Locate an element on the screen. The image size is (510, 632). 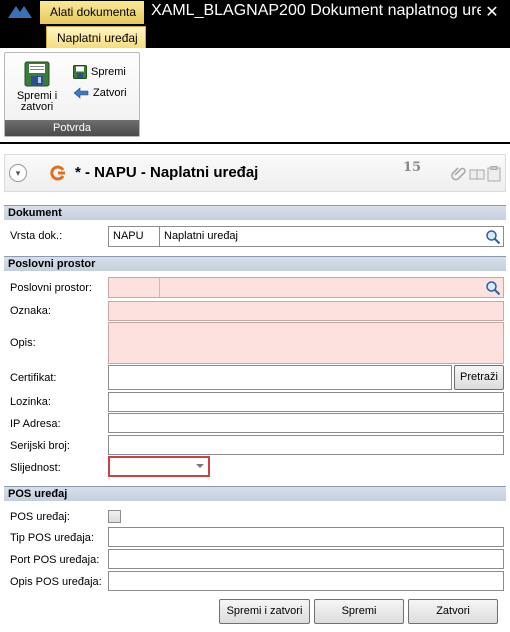
poslovni-prostor-label: Poslovni prostor: is located at coordinates (51, 288).